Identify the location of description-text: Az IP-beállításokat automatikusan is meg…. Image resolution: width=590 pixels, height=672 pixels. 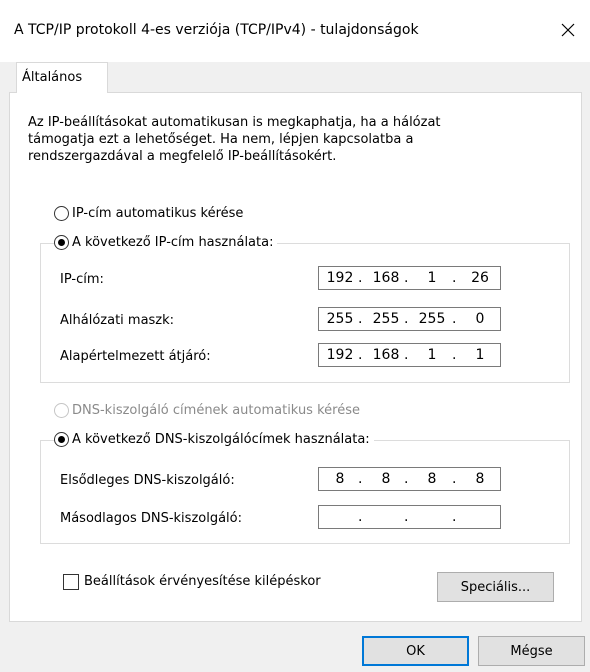
(278, 139).